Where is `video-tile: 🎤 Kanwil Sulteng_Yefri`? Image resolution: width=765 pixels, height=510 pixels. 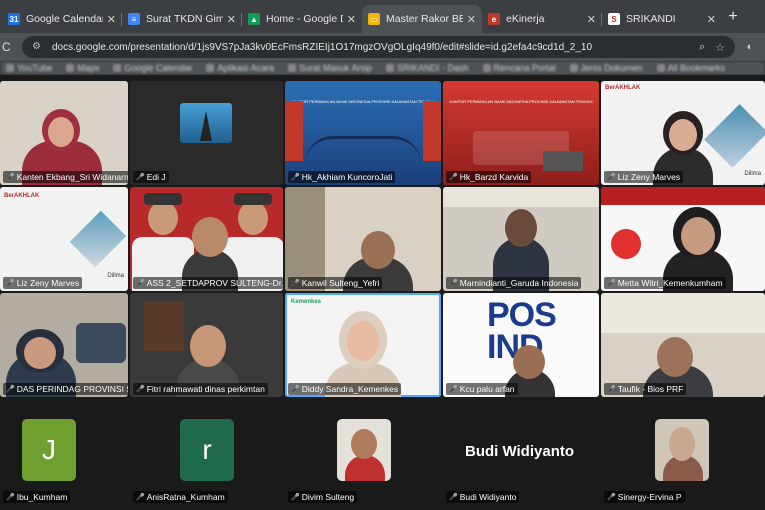
video-tile: 🎤 Kanwil Sulteng_Yefri is located at coordinates (363, 239).